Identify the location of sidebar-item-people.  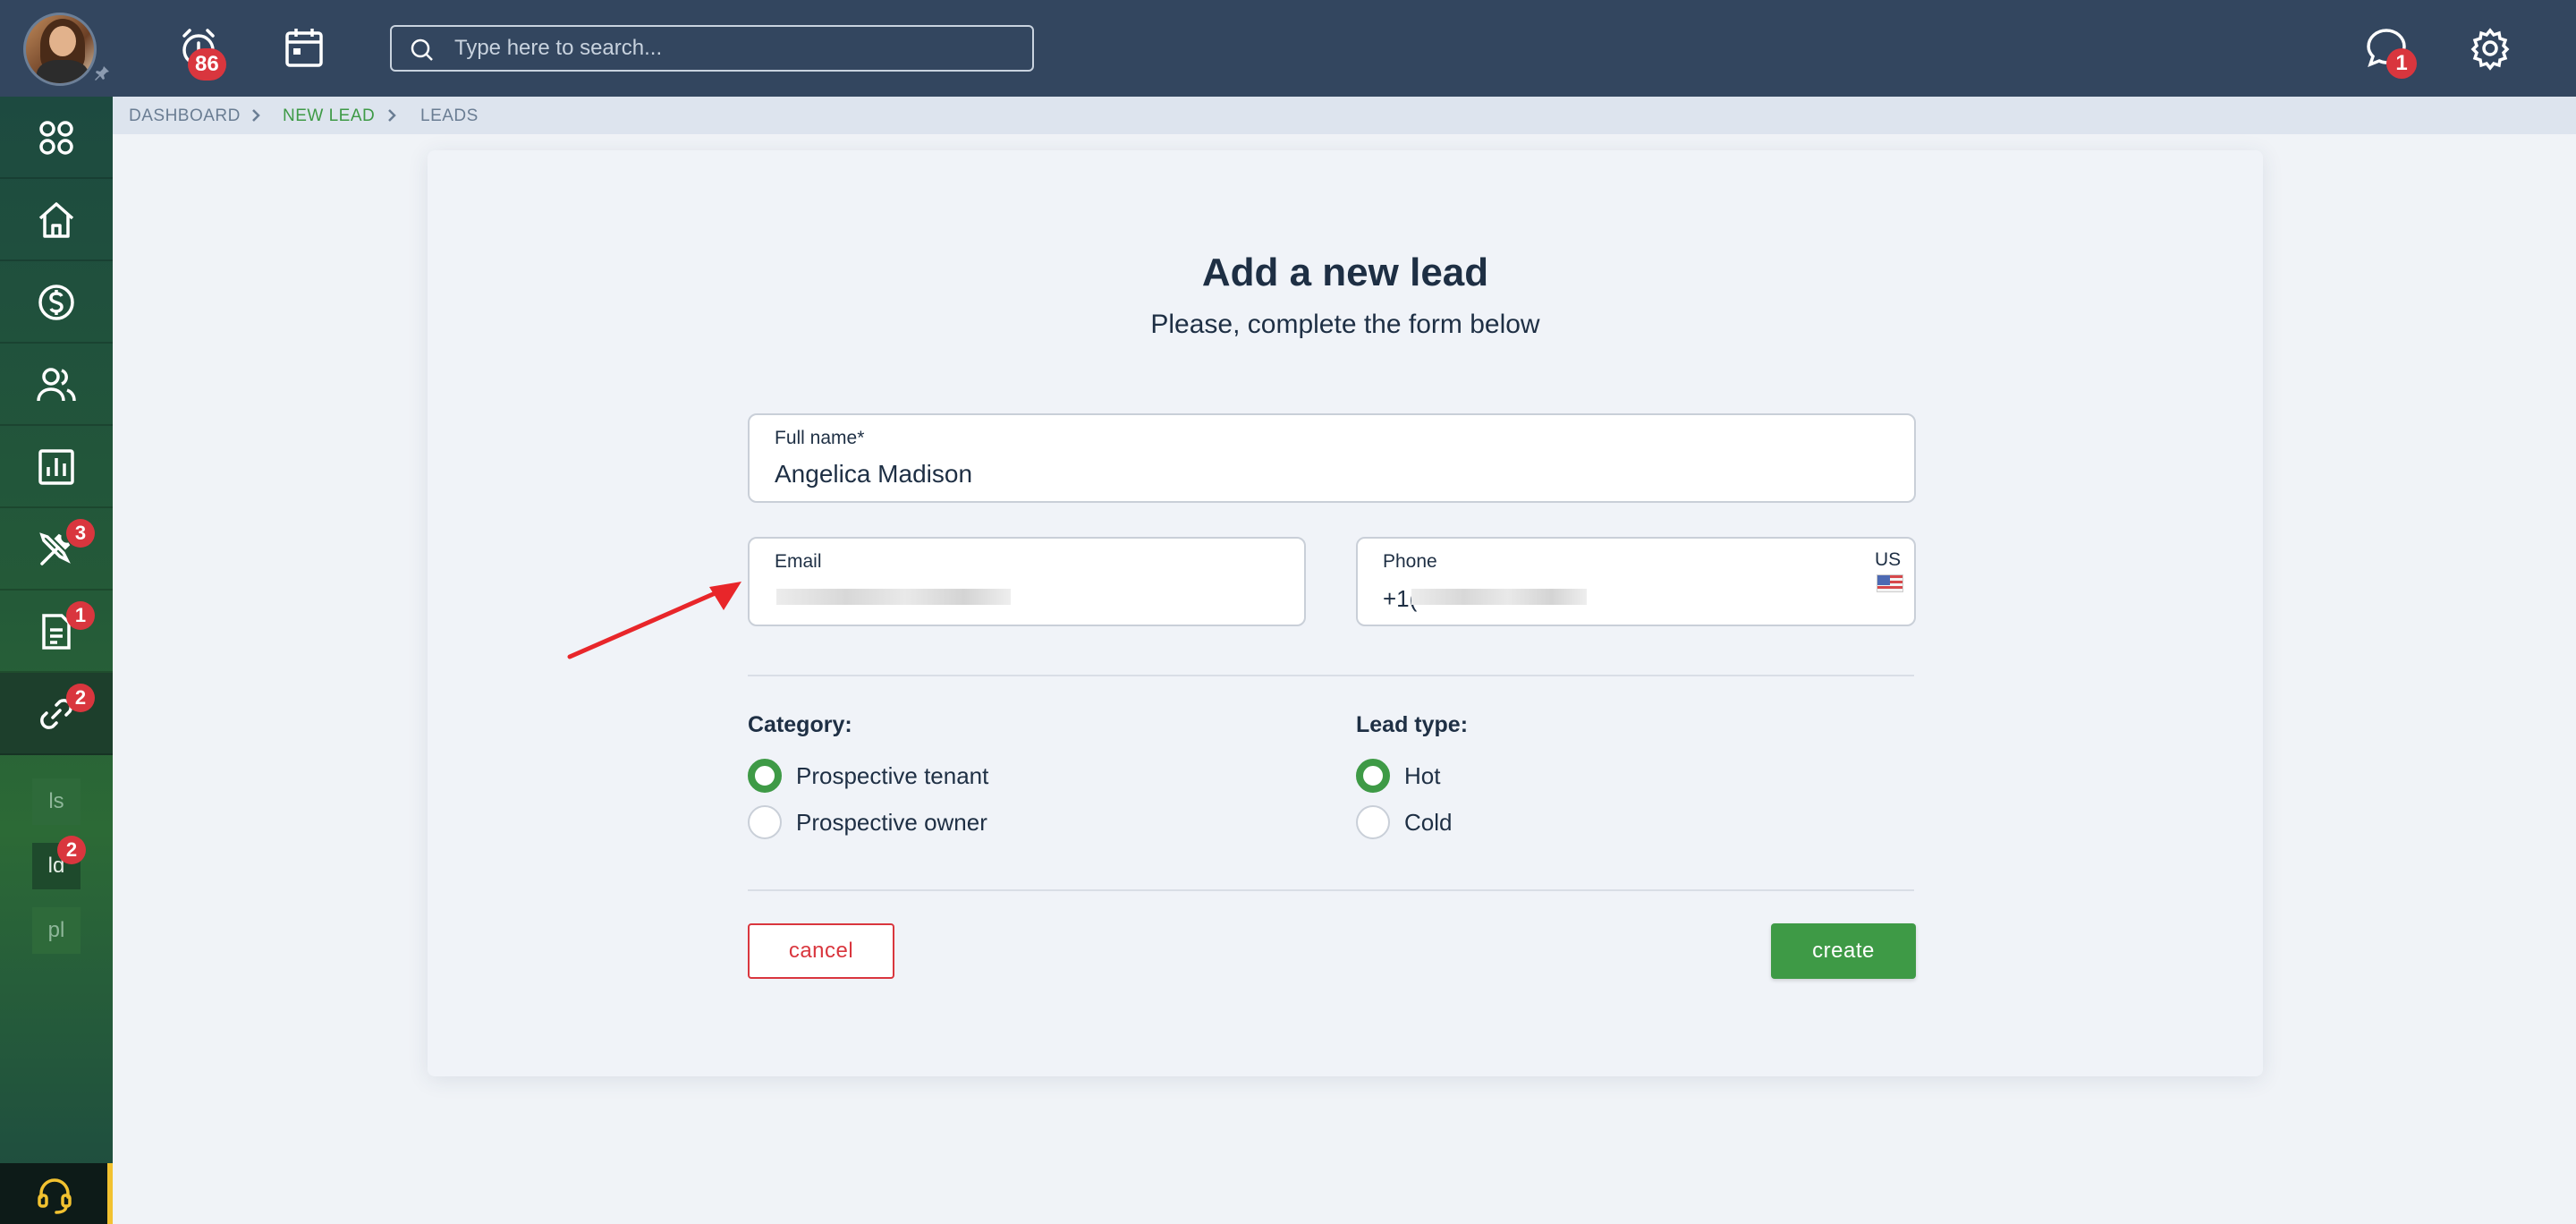
(56, 385).